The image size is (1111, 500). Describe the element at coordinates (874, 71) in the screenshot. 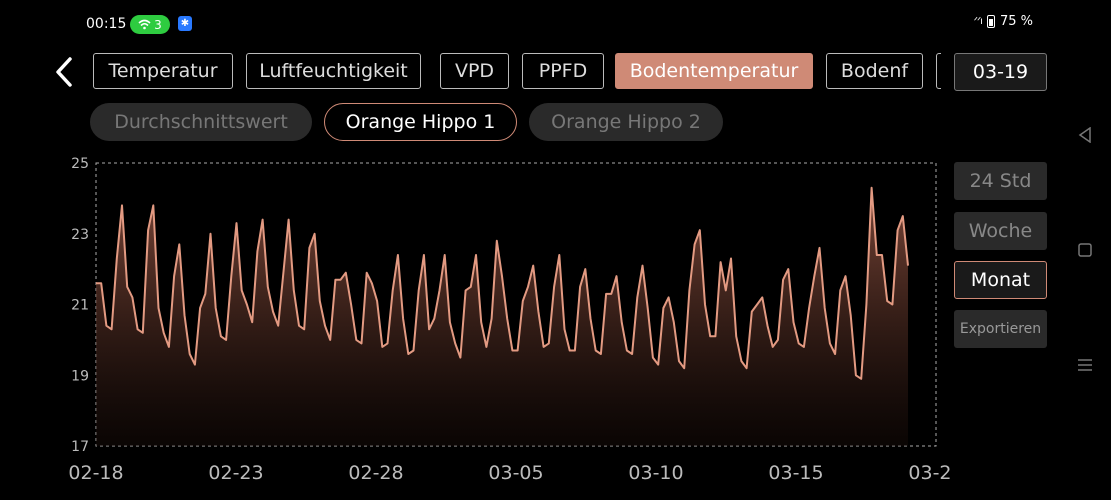

I see `tab-bodenfeuchtigkeit: Bodenf` at that location.